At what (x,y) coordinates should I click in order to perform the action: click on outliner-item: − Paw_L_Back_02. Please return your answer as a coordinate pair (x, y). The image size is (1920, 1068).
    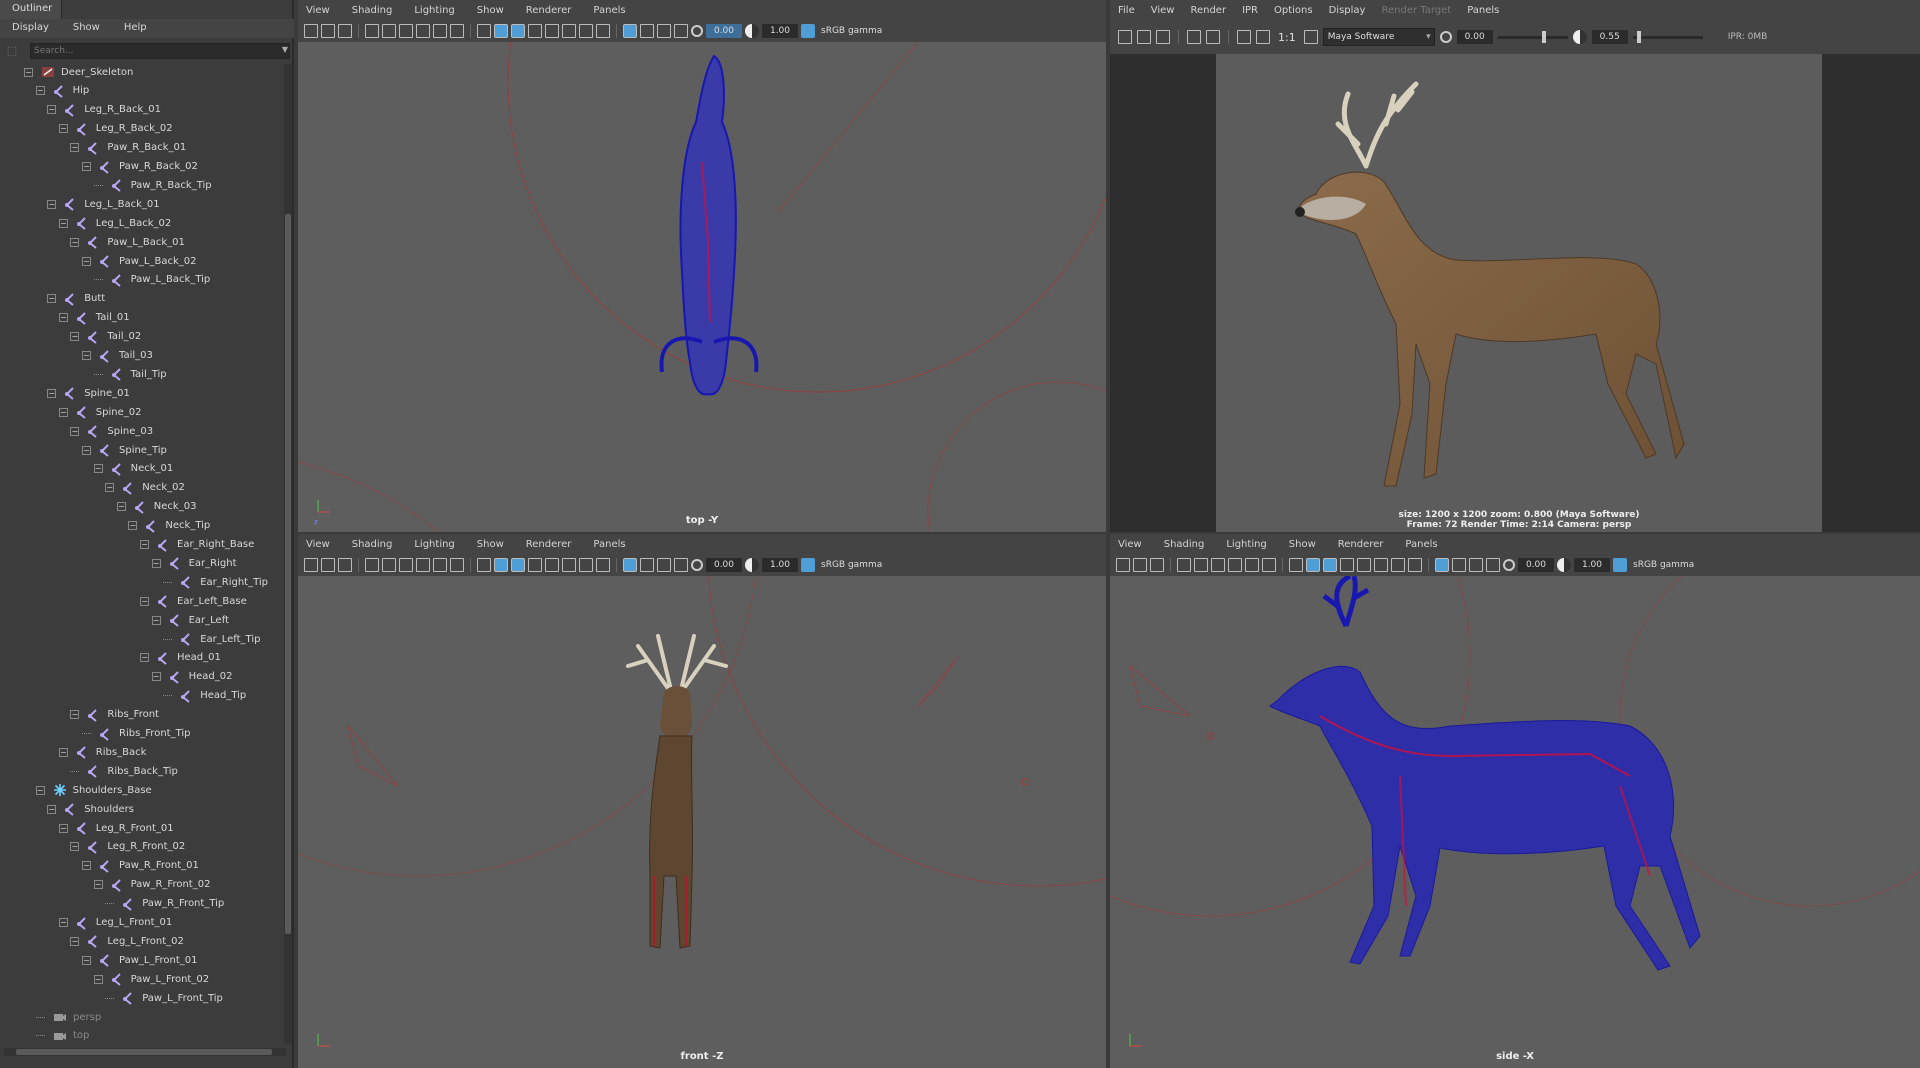
    Looking at the image, I should click on (139, 261).